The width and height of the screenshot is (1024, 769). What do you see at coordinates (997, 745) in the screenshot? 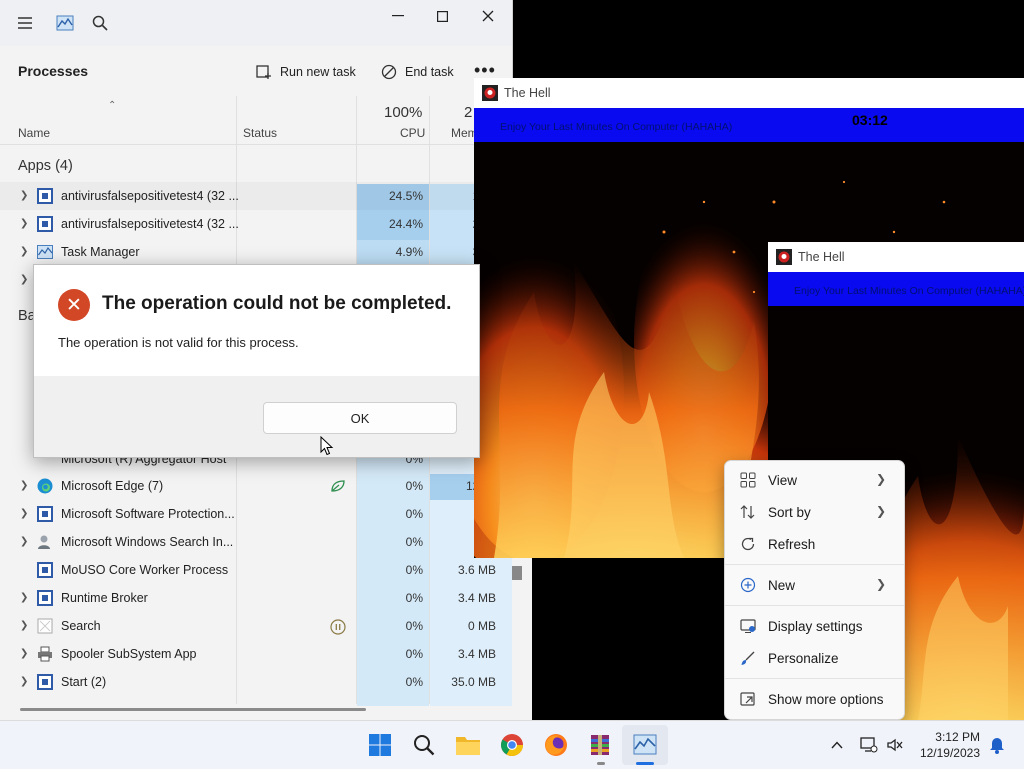
I see `notification-bell-icon` at bounding box center [997, 745].